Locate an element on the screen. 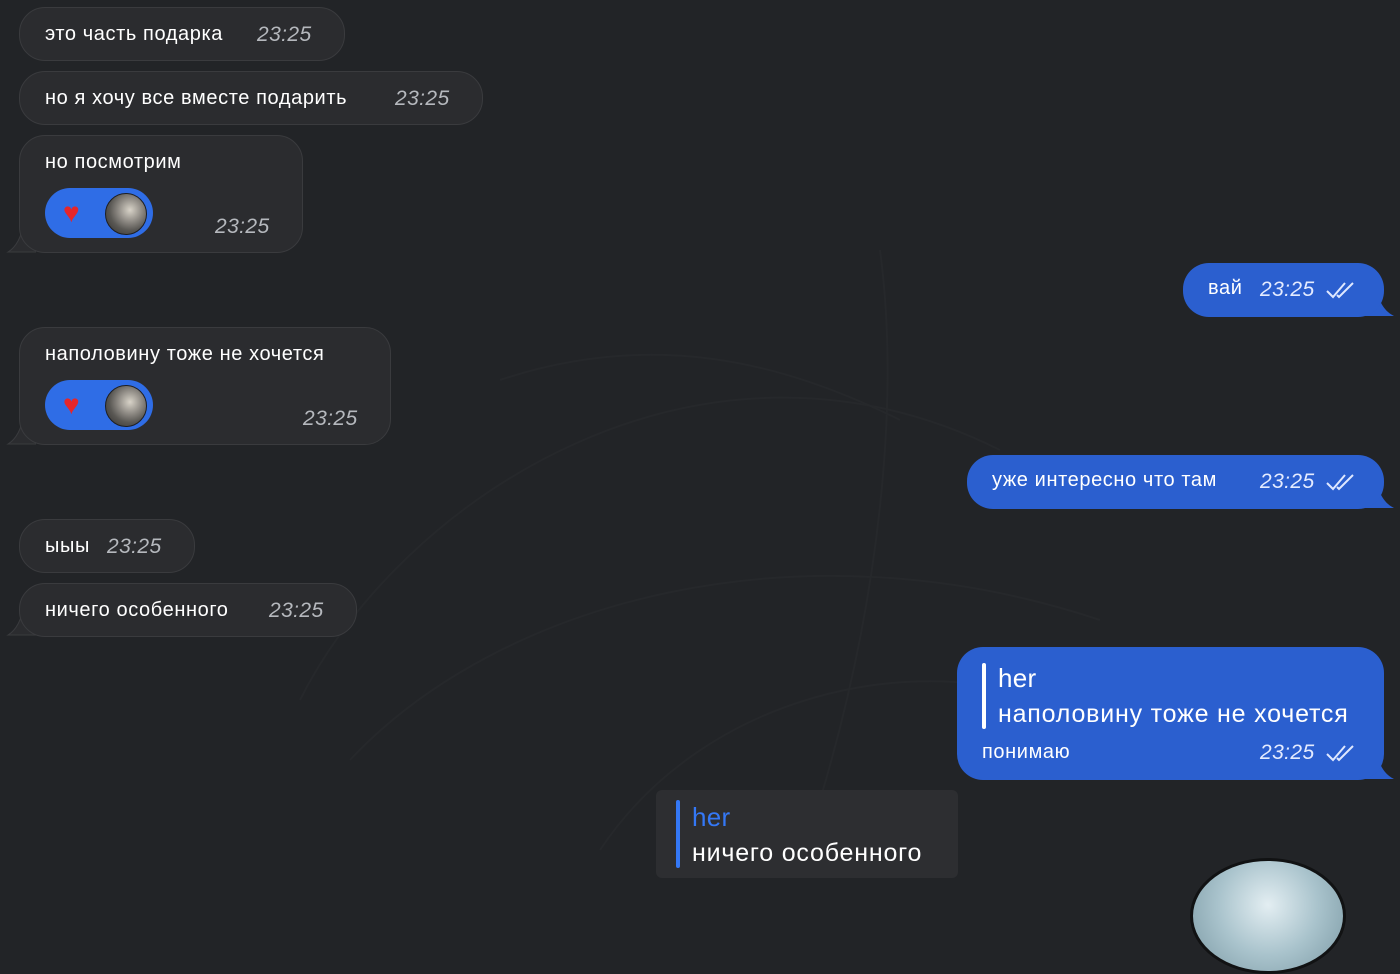 The width and height of the screenshot is (1400, 974). reply-quoted-text: наполовину тоже не хочется is located at coordinates (1173, 714).